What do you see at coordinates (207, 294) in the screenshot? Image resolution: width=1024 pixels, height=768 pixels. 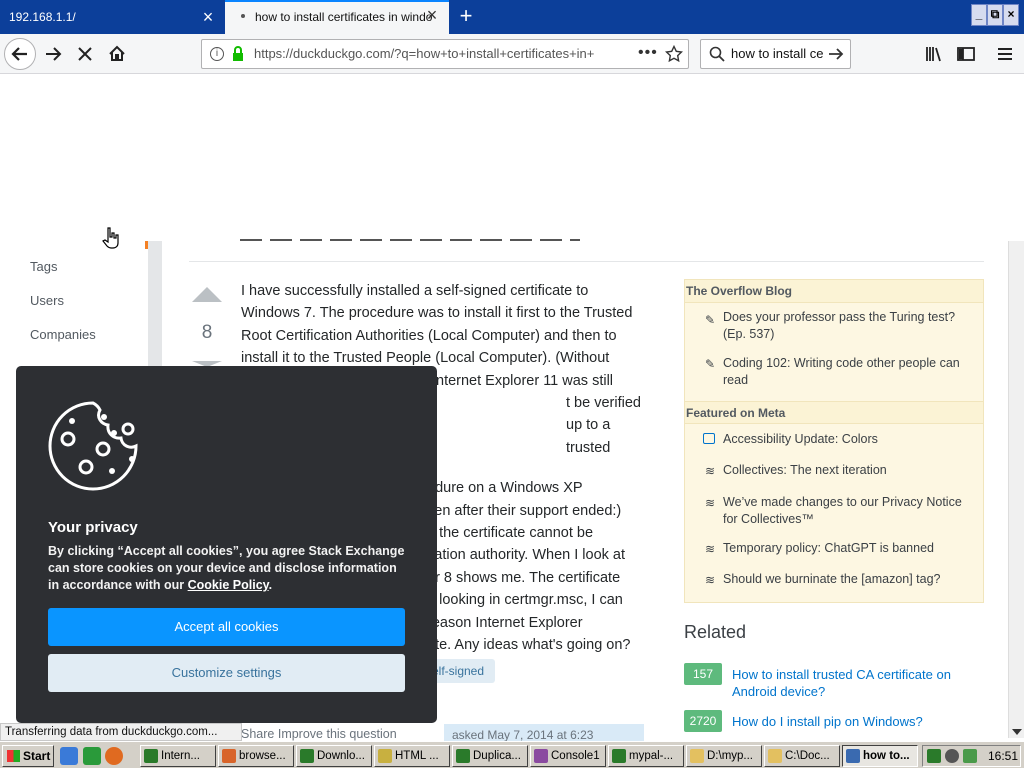 I see `upvote-arrow-icon` at bounding box center [207, 294].